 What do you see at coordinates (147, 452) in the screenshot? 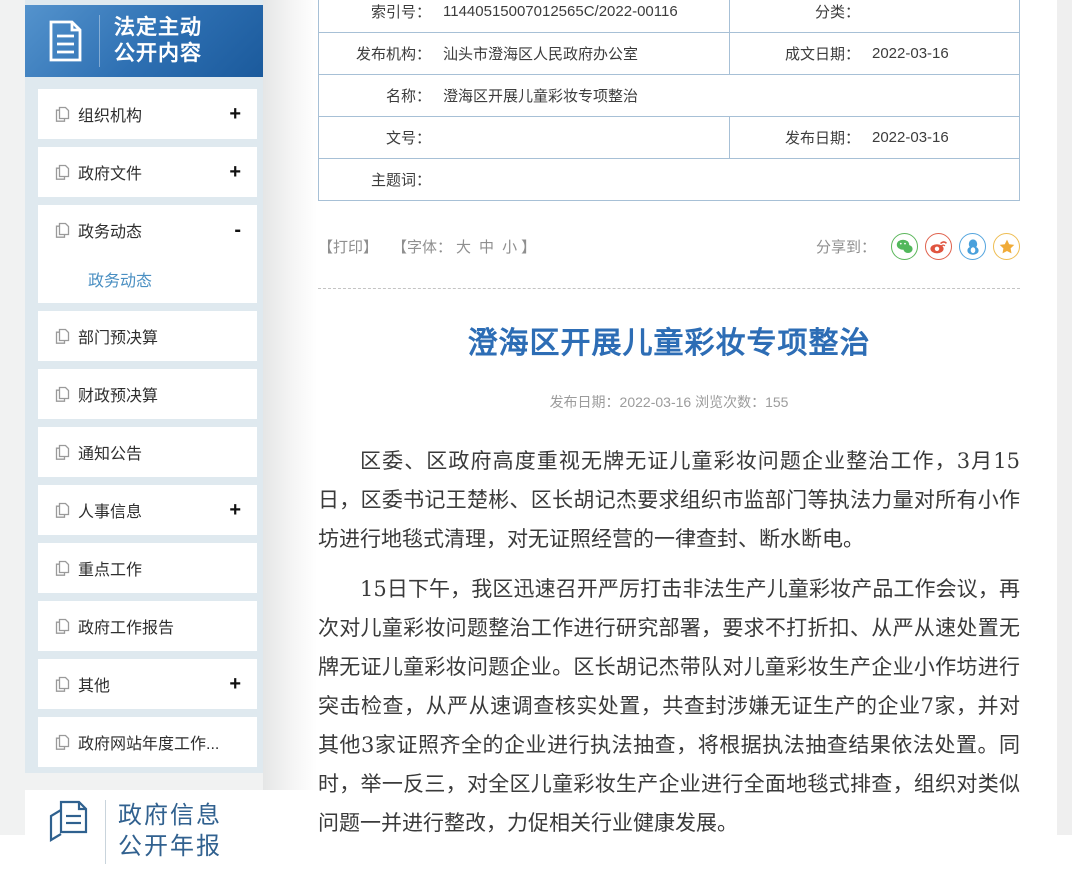
I see `sidebar-item-tongzhigonggao: 通知公告` at bounding box center [147, 452].